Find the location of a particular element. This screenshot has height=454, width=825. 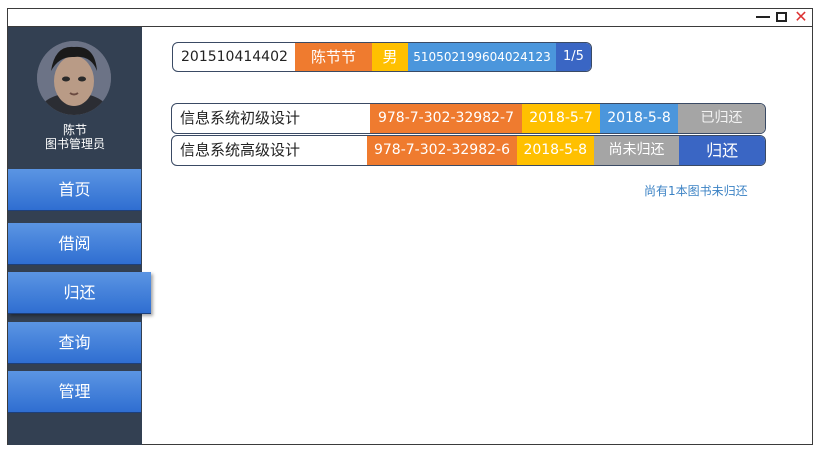

nav-item-borrow: 借阅 is located at coordinates (74, 244).